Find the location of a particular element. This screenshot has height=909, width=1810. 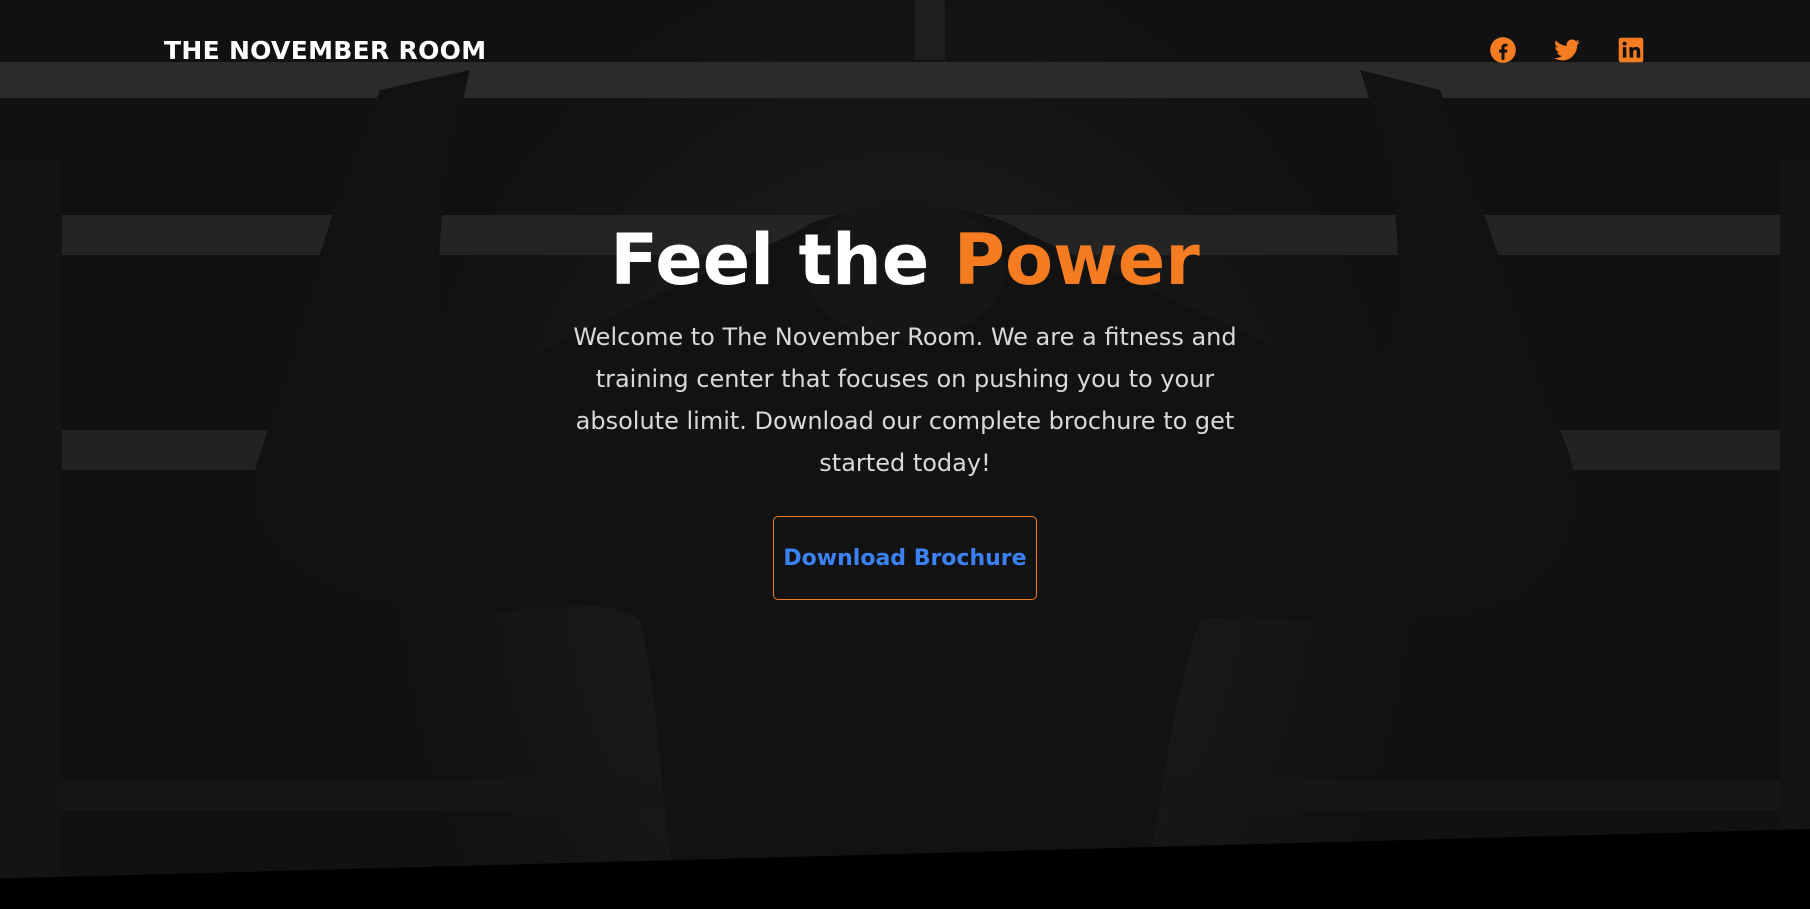

facebook-icon is located at coordinates (1503, 50).